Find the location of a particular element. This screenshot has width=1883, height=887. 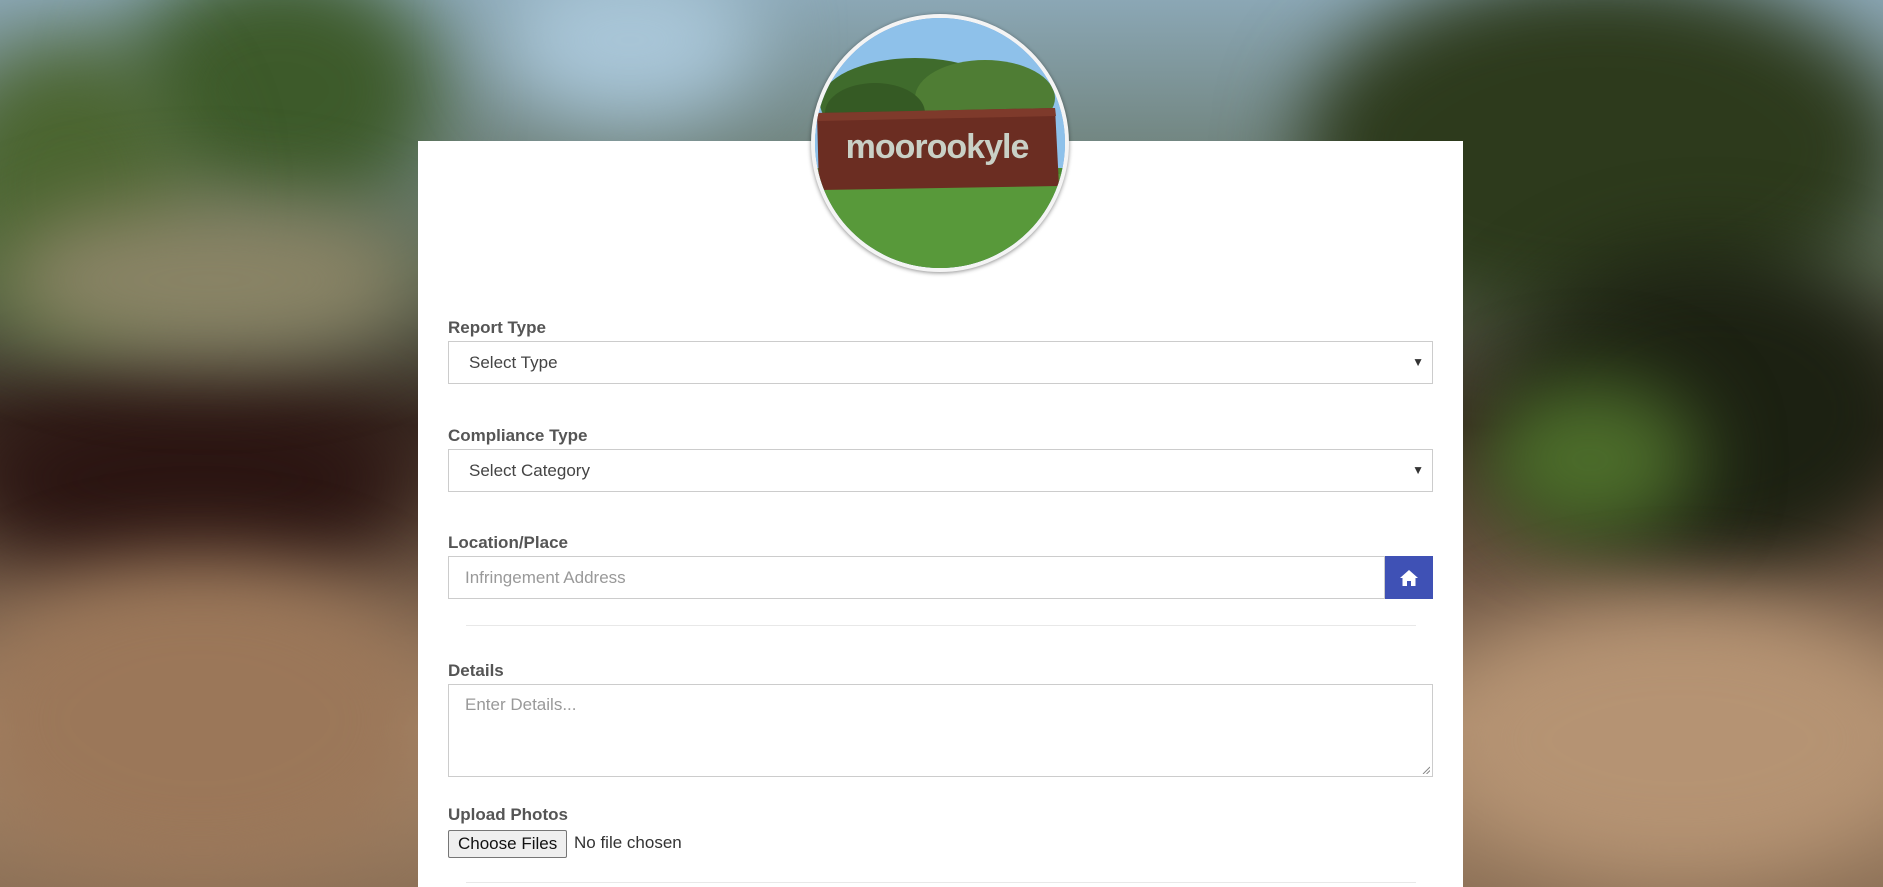

council-logo-avatar: moorookyle is located at coordinates (940, 143).